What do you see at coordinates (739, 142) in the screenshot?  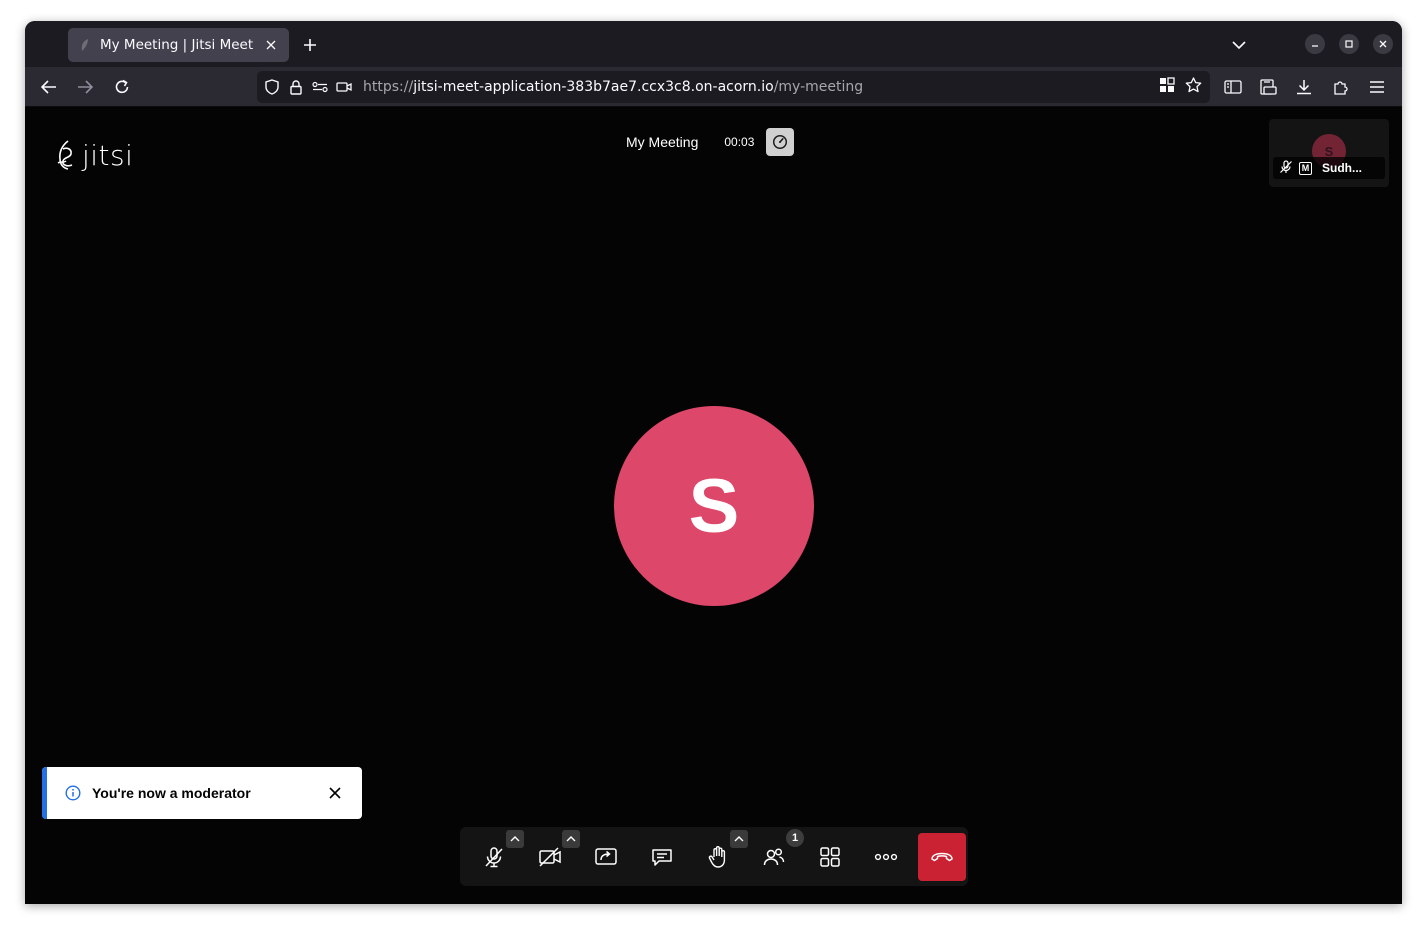 I see `meeting-timer: 00:03` at bounding box center [739, 142].